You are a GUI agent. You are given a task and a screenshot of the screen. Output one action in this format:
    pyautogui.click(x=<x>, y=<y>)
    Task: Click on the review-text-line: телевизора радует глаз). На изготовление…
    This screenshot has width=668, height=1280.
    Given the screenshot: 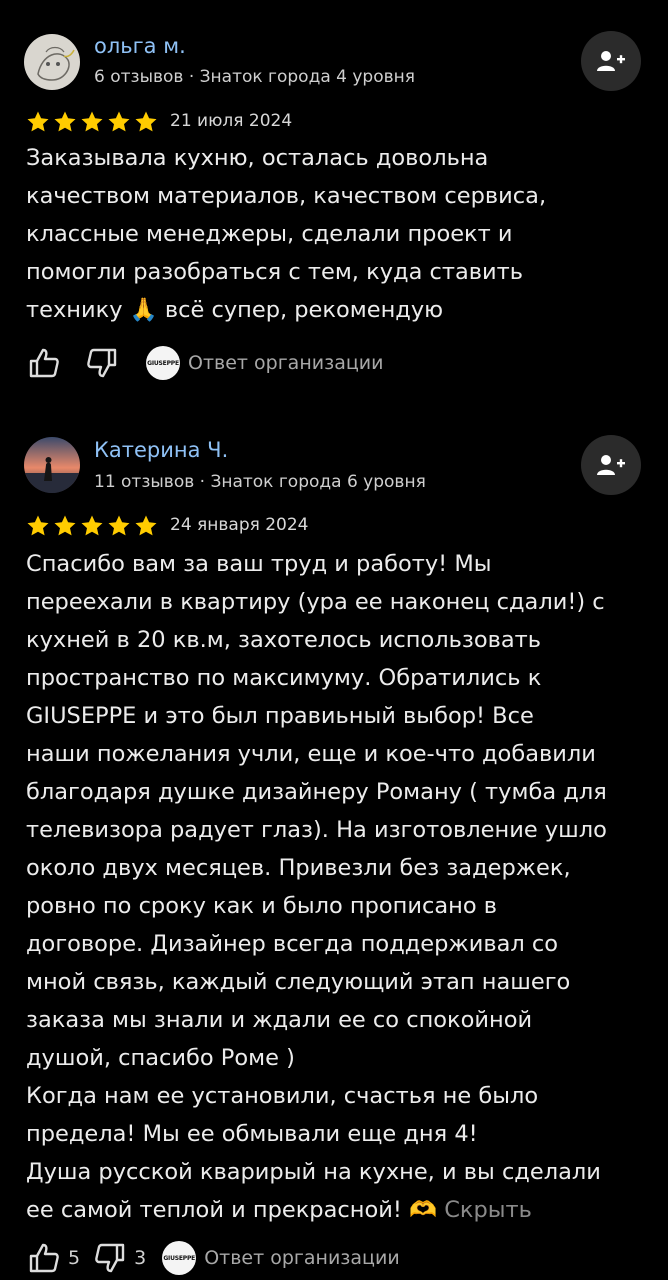 What is the action you would take?
    pyautogui.click(x=316, y=830)
    